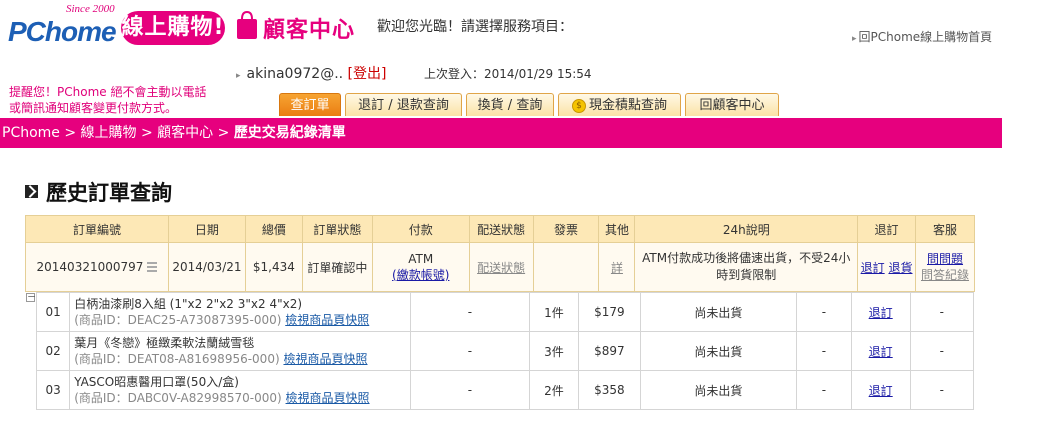 The image size is (1049, 428). I want to click on tab-order-query: 查訂單, so click(310, 104).